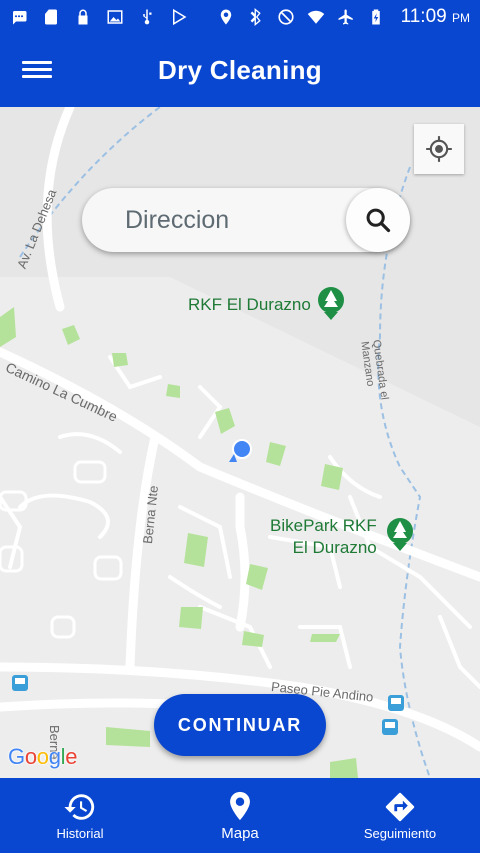 Image resolution: width=480 pixels, height=853 pixels. I want to click on image-icon, so click(115, 17).